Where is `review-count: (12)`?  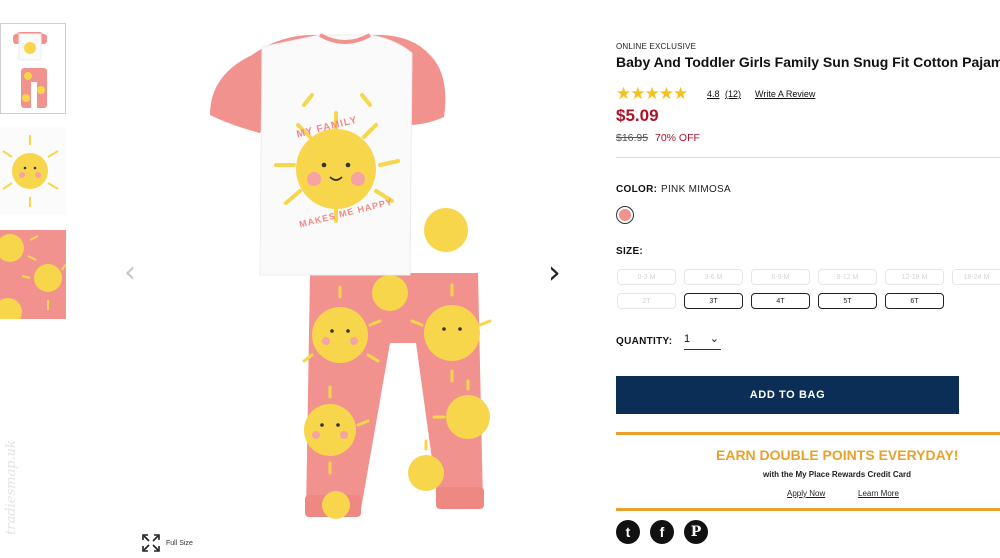
review-count: (12) is located at coordinates (733, 94).